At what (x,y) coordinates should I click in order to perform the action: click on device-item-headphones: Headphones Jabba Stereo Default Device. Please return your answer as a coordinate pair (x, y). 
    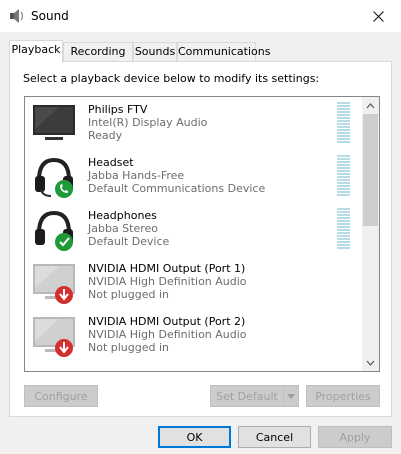
    Looking at the image, I should click on (194, 231).